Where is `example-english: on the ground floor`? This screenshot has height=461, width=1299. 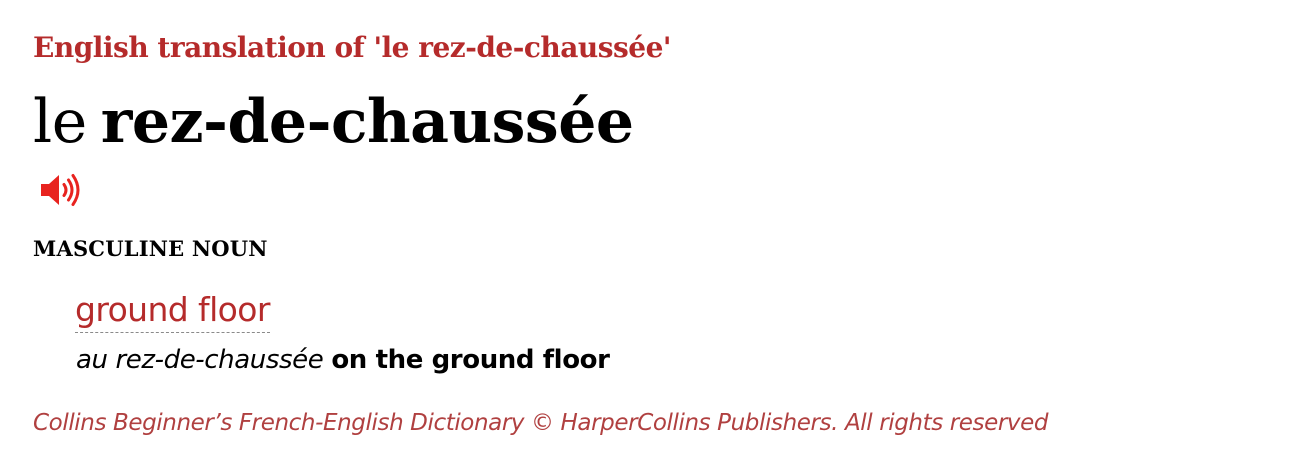
example-english: on the ground floor is located at coordinates (470, 360).